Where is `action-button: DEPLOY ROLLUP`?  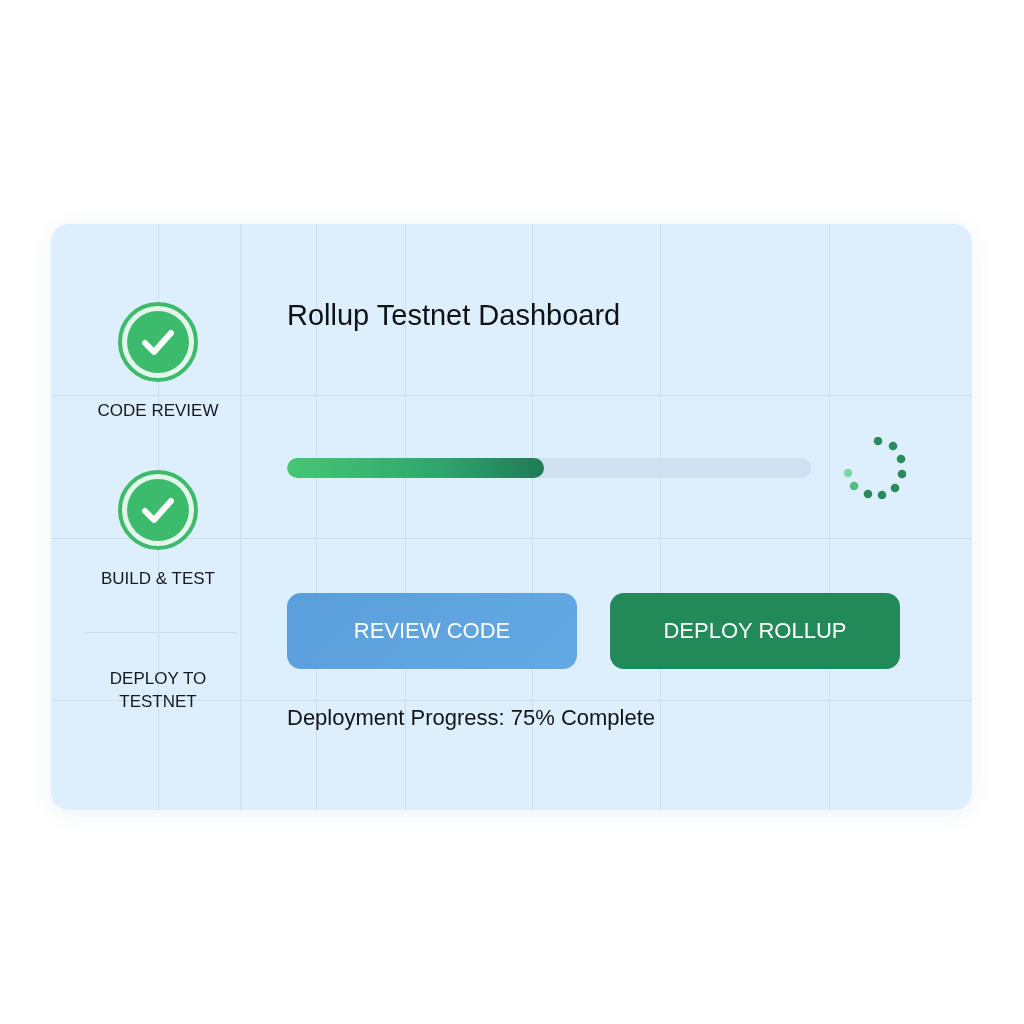
action-button: DEPLOY ROLLUP is located at coordinates (755, 631).